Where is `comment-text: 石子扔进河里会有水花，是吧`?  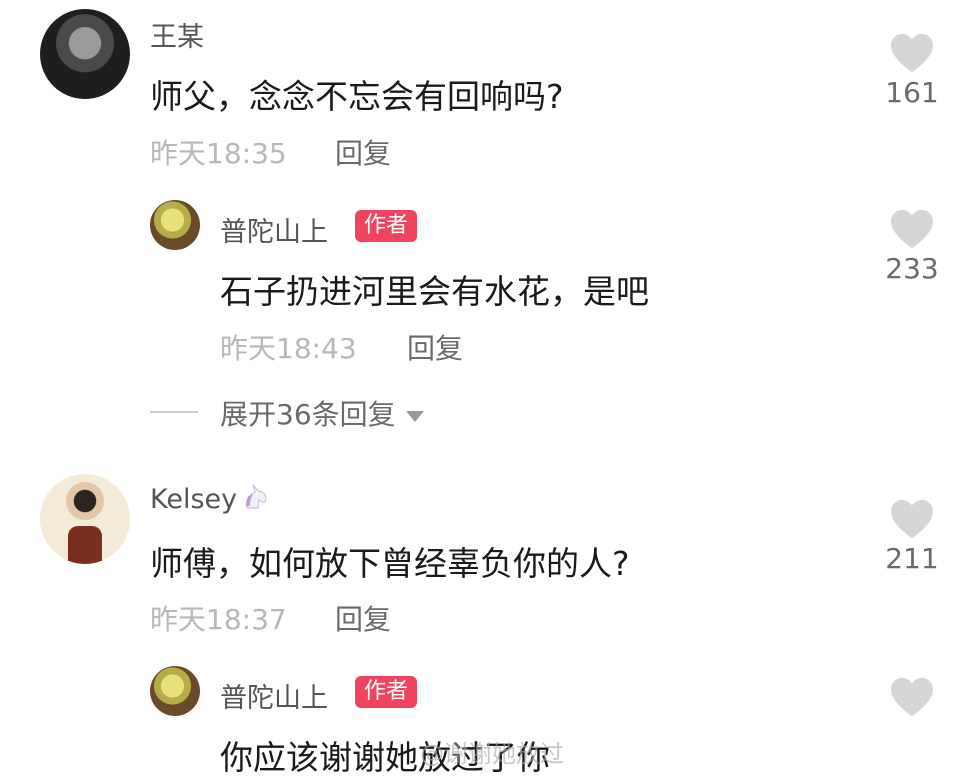
comment-text: 石子扔进河里会有水花，是吧 is located at coordinates (434, 291).